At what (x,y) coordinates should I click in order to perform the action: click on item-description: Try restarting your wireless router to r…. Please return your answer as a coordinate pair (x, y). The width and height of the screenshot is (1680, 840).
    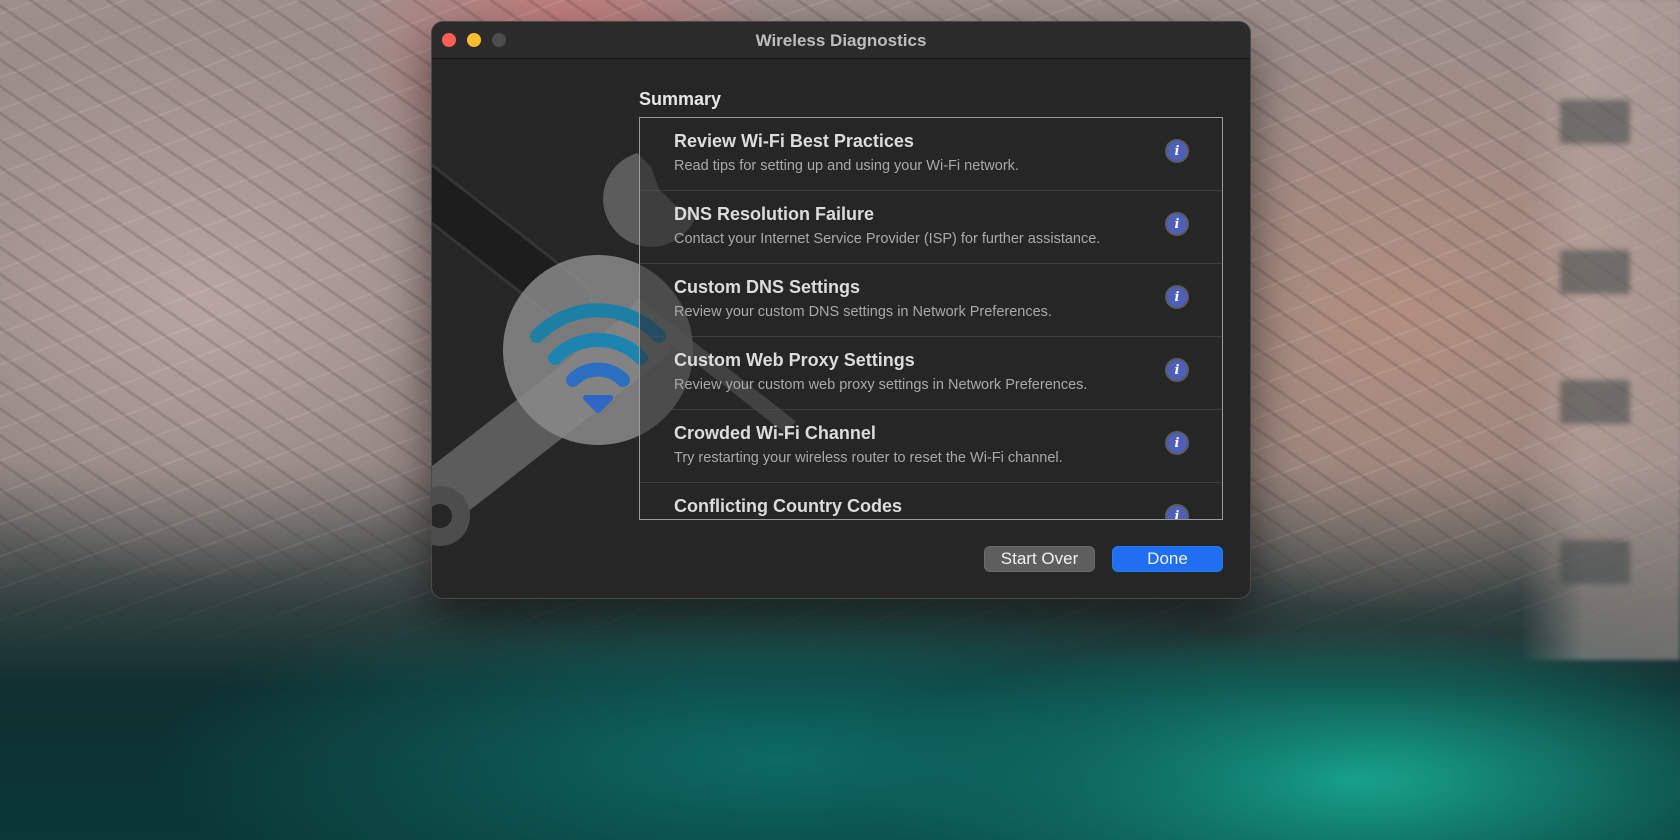
    Looking at the image, I should click on (868, 458).